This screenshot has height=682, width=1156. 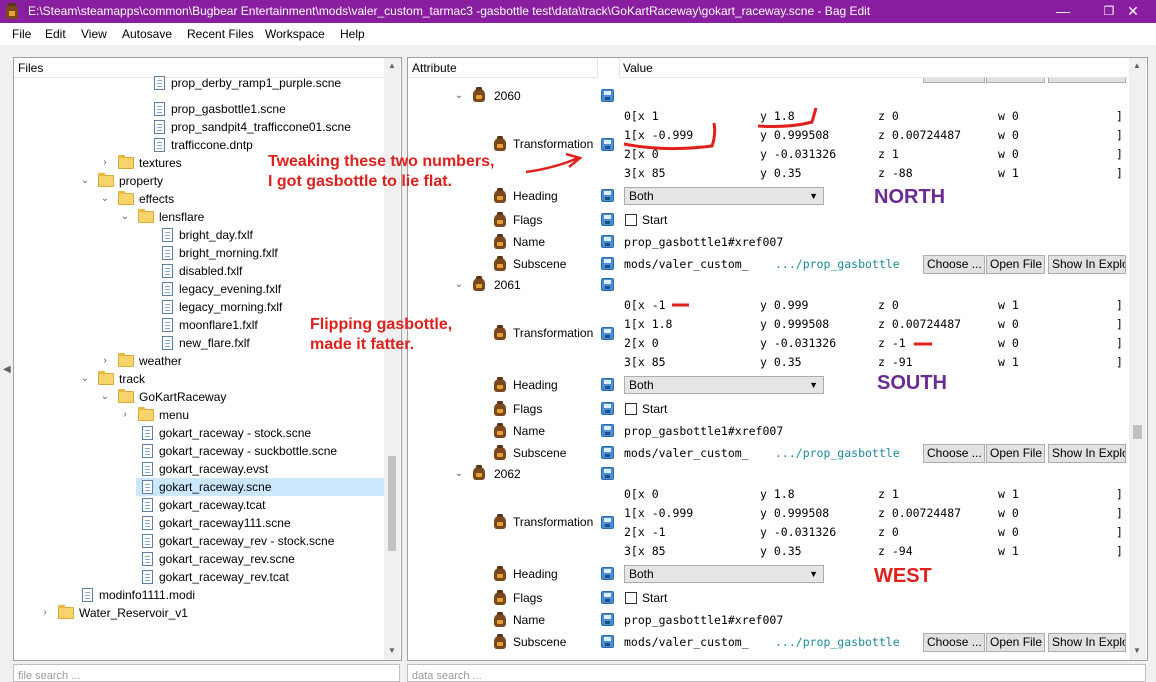 What do you see at coordinates (352, 34) in the screenshot?
I see `menu-help: Help` at bounding box center [352, 34].